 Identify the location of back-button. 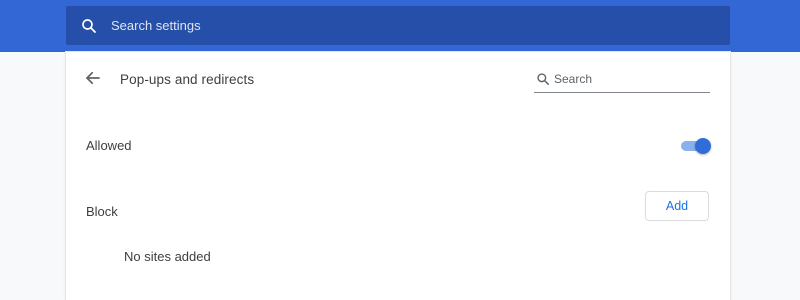
(93, 80).